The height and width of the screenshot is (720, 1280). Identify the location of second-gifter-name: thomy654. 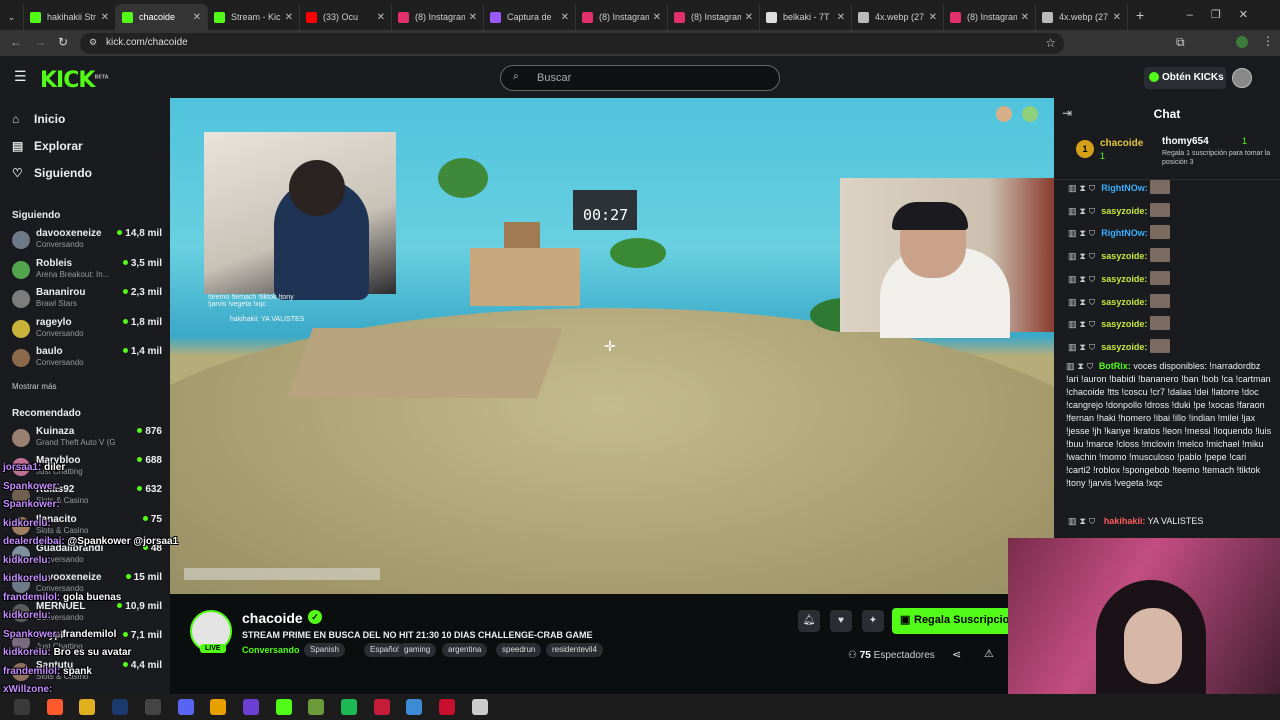
(1185, 141).